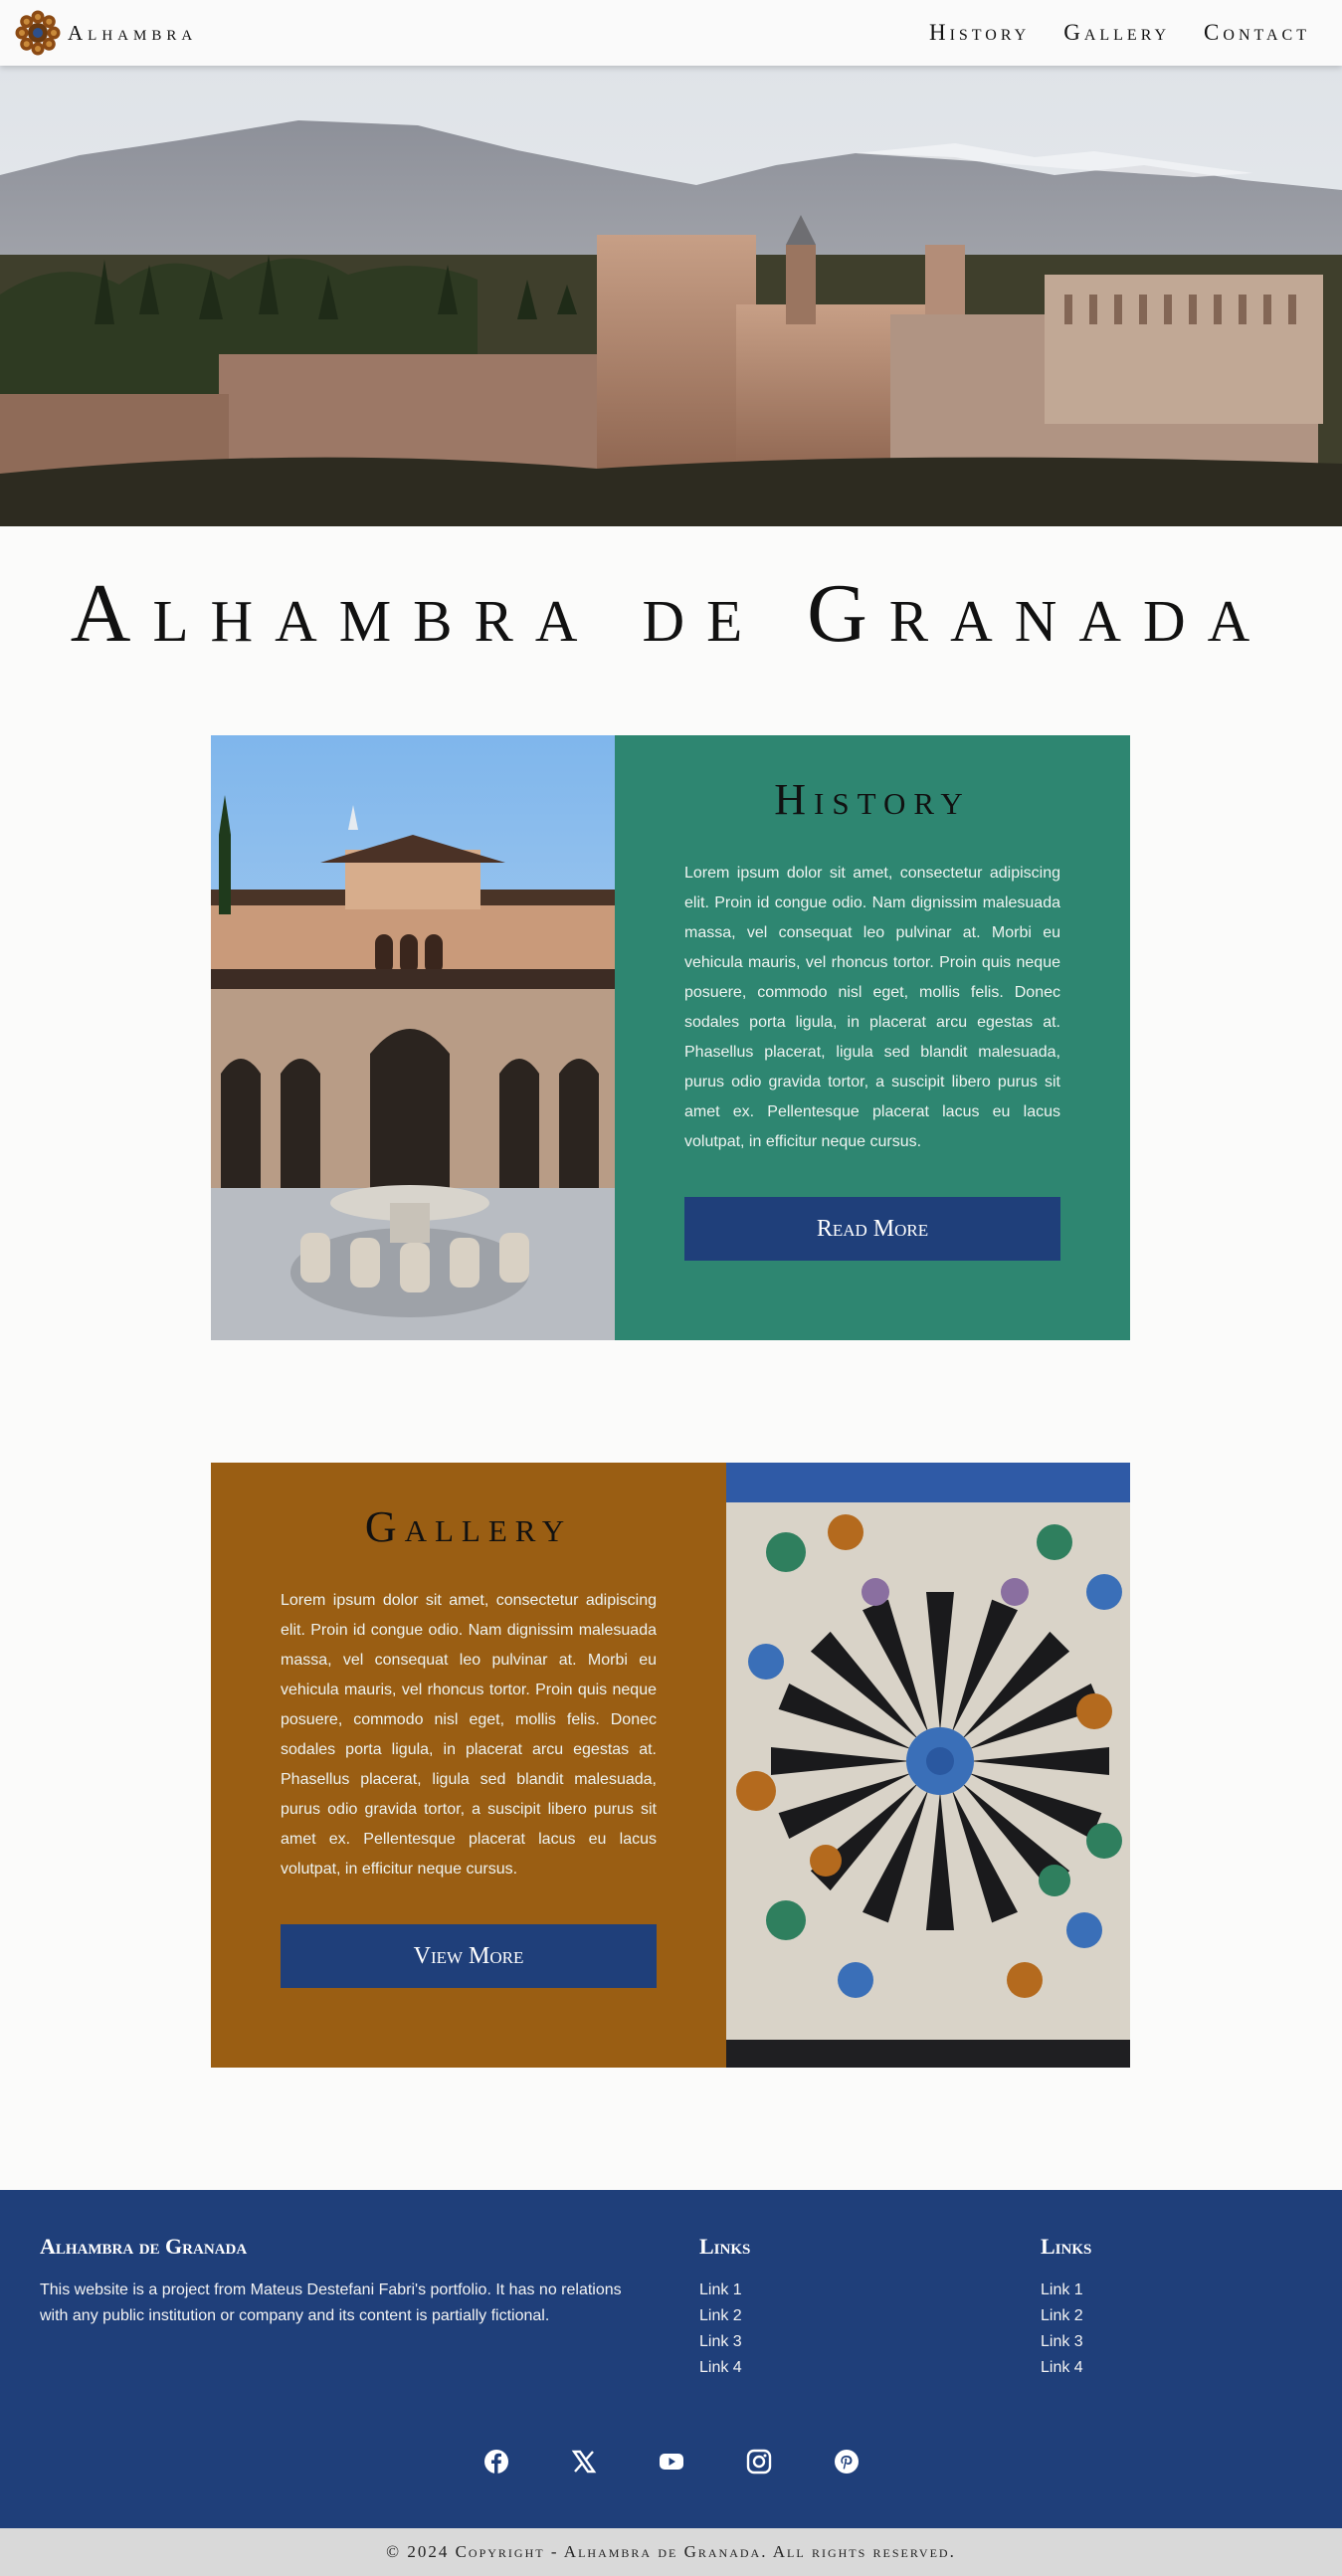  I want to click on footer-about-title: Alhambra de Granada, so click(144, 2246).